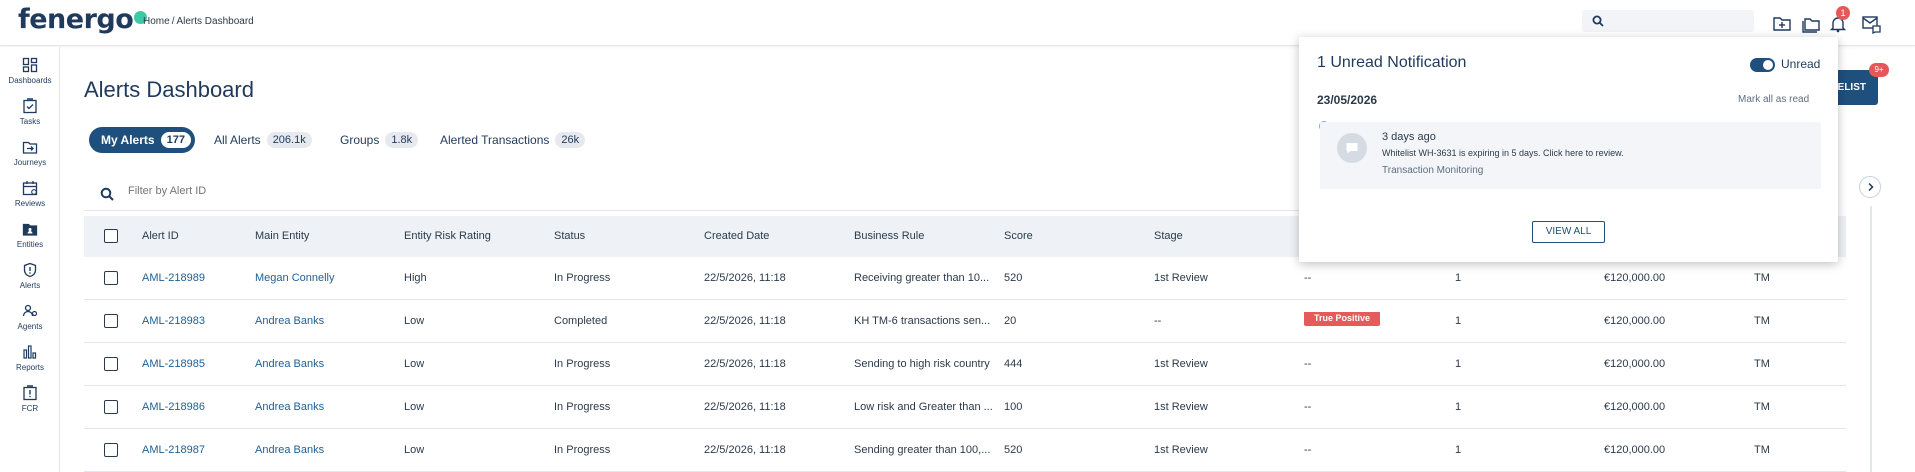 Image resolution: width=1915 pixels, height=472 pixels. What do you see at coordinates (30, 229) in the screenshot?
I see `folder-person-icon` at bounding box center [30, 229].